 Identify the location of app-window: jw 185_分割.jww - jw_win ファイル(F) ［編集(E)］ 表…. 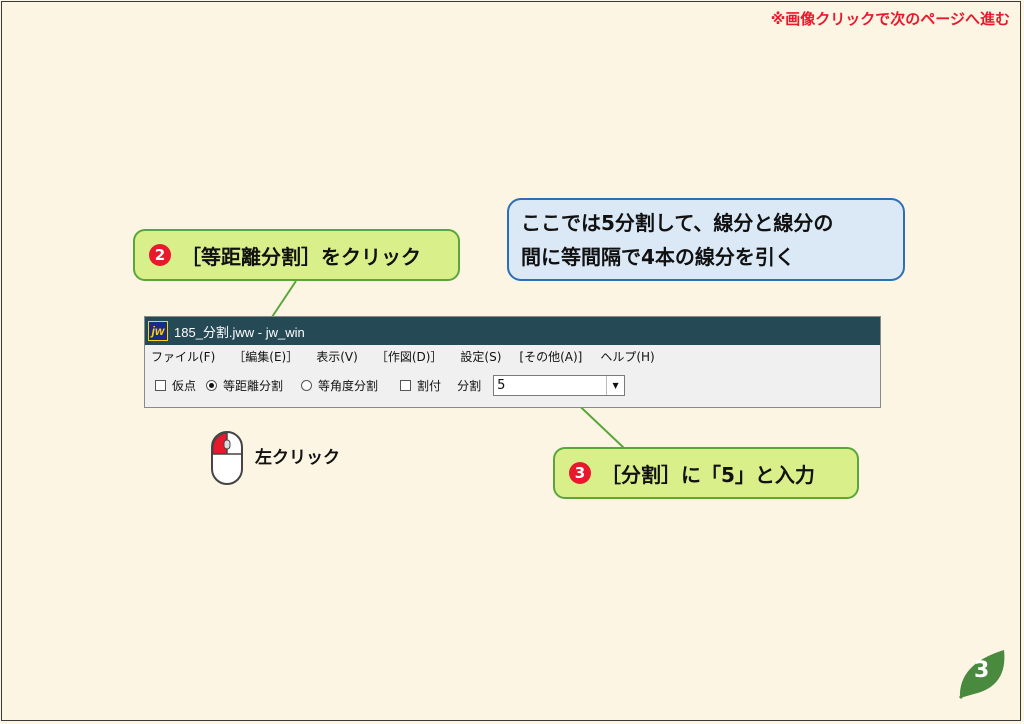
(512, 362).